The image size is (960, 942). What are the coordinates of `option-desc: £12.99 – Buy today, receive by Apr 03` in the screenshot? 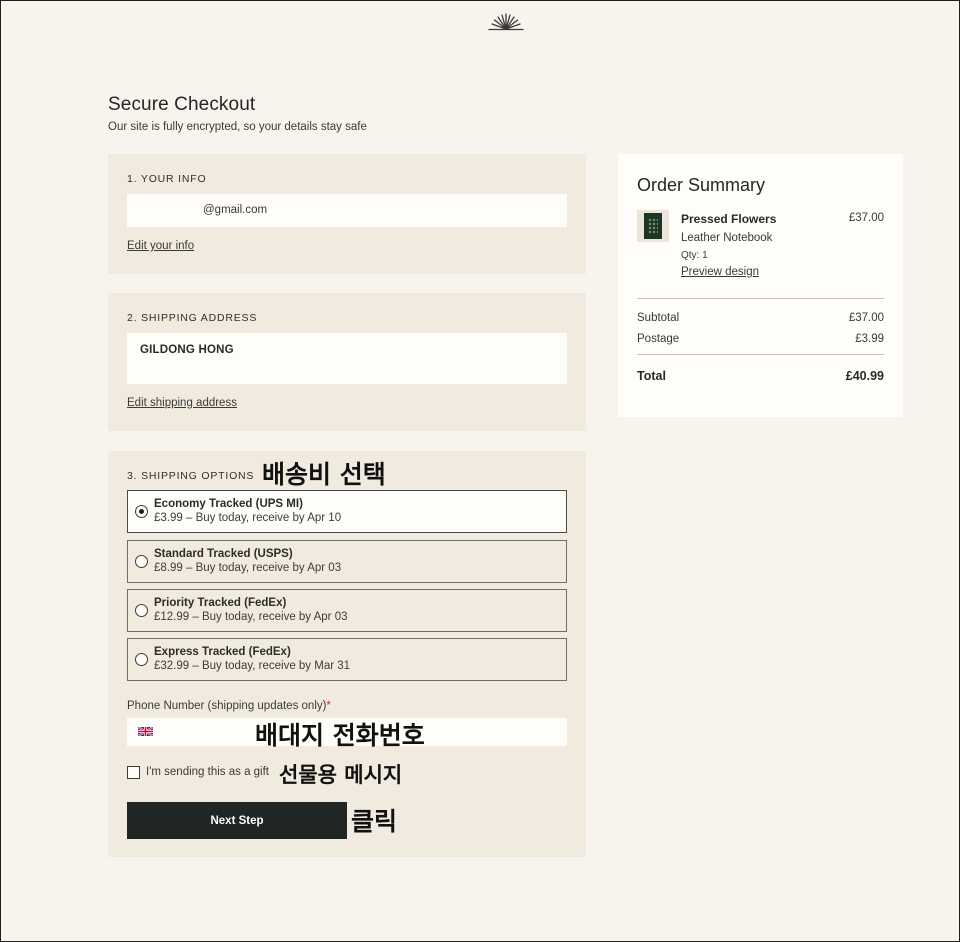 It's located at (251, 617).